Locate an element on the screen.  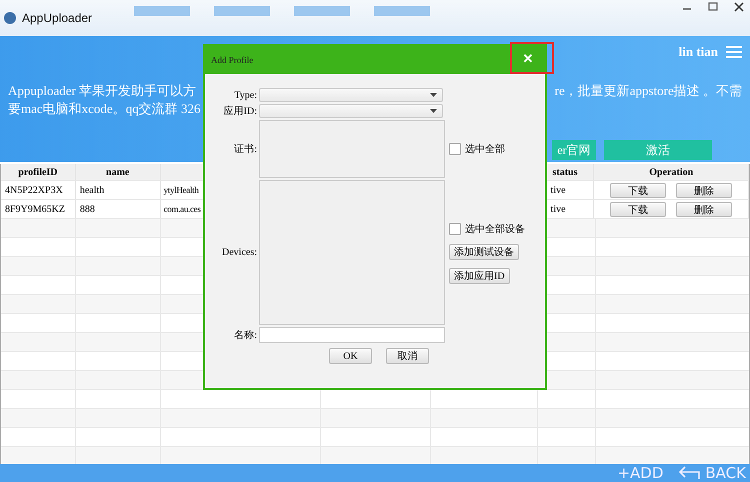
table-cell: 4N5P22XP3X is located at coordinates (38, 190).